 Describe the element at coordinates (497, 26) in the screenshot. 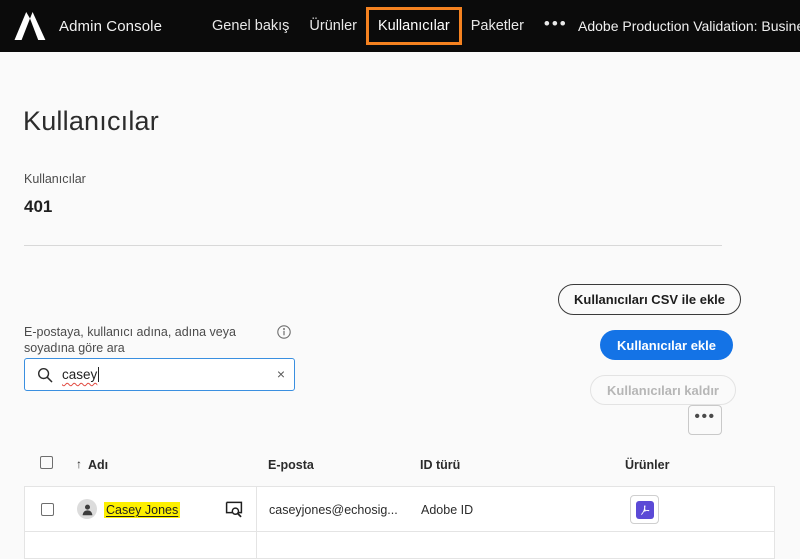

I see `nav-item-packages: Paketler` at that location.